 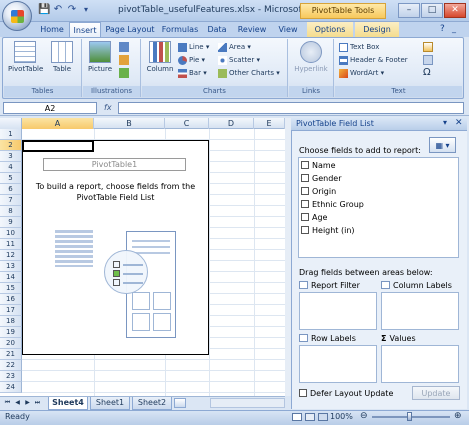 I want to click on page-layout-view-icon, so click(x=310, y=417).